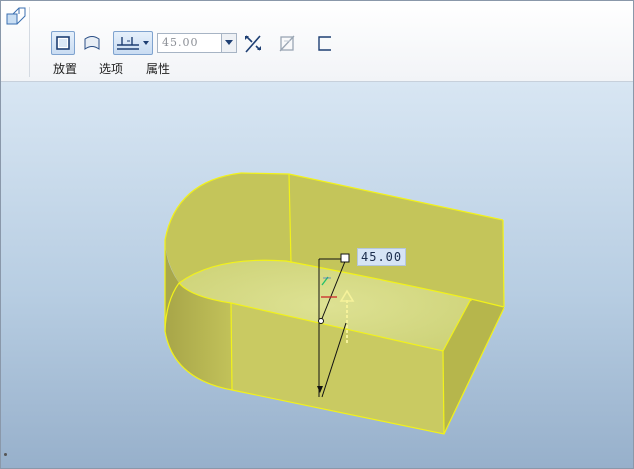  I want to click on through-all-button, so click(133, 43).